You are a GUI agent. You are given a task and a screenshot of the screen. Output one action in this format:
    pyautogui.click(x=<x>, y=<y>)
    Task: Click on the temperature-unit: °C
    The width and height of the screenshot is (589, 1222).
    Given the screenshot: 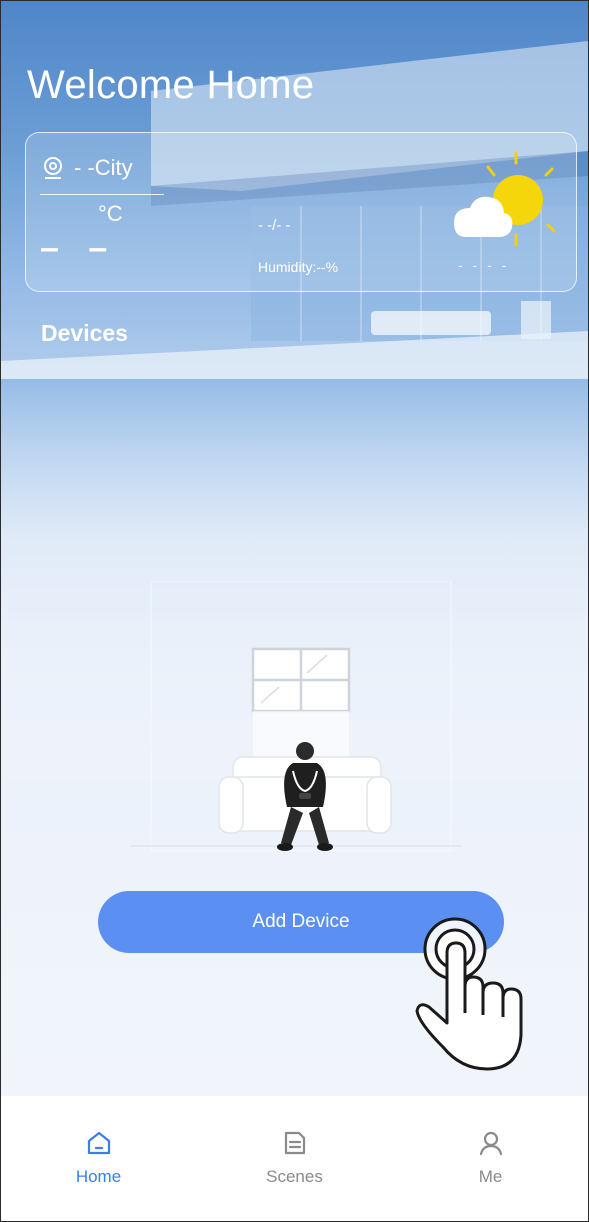 What is the action you would take?
    pyautogui.click(x=110, y=213)
    